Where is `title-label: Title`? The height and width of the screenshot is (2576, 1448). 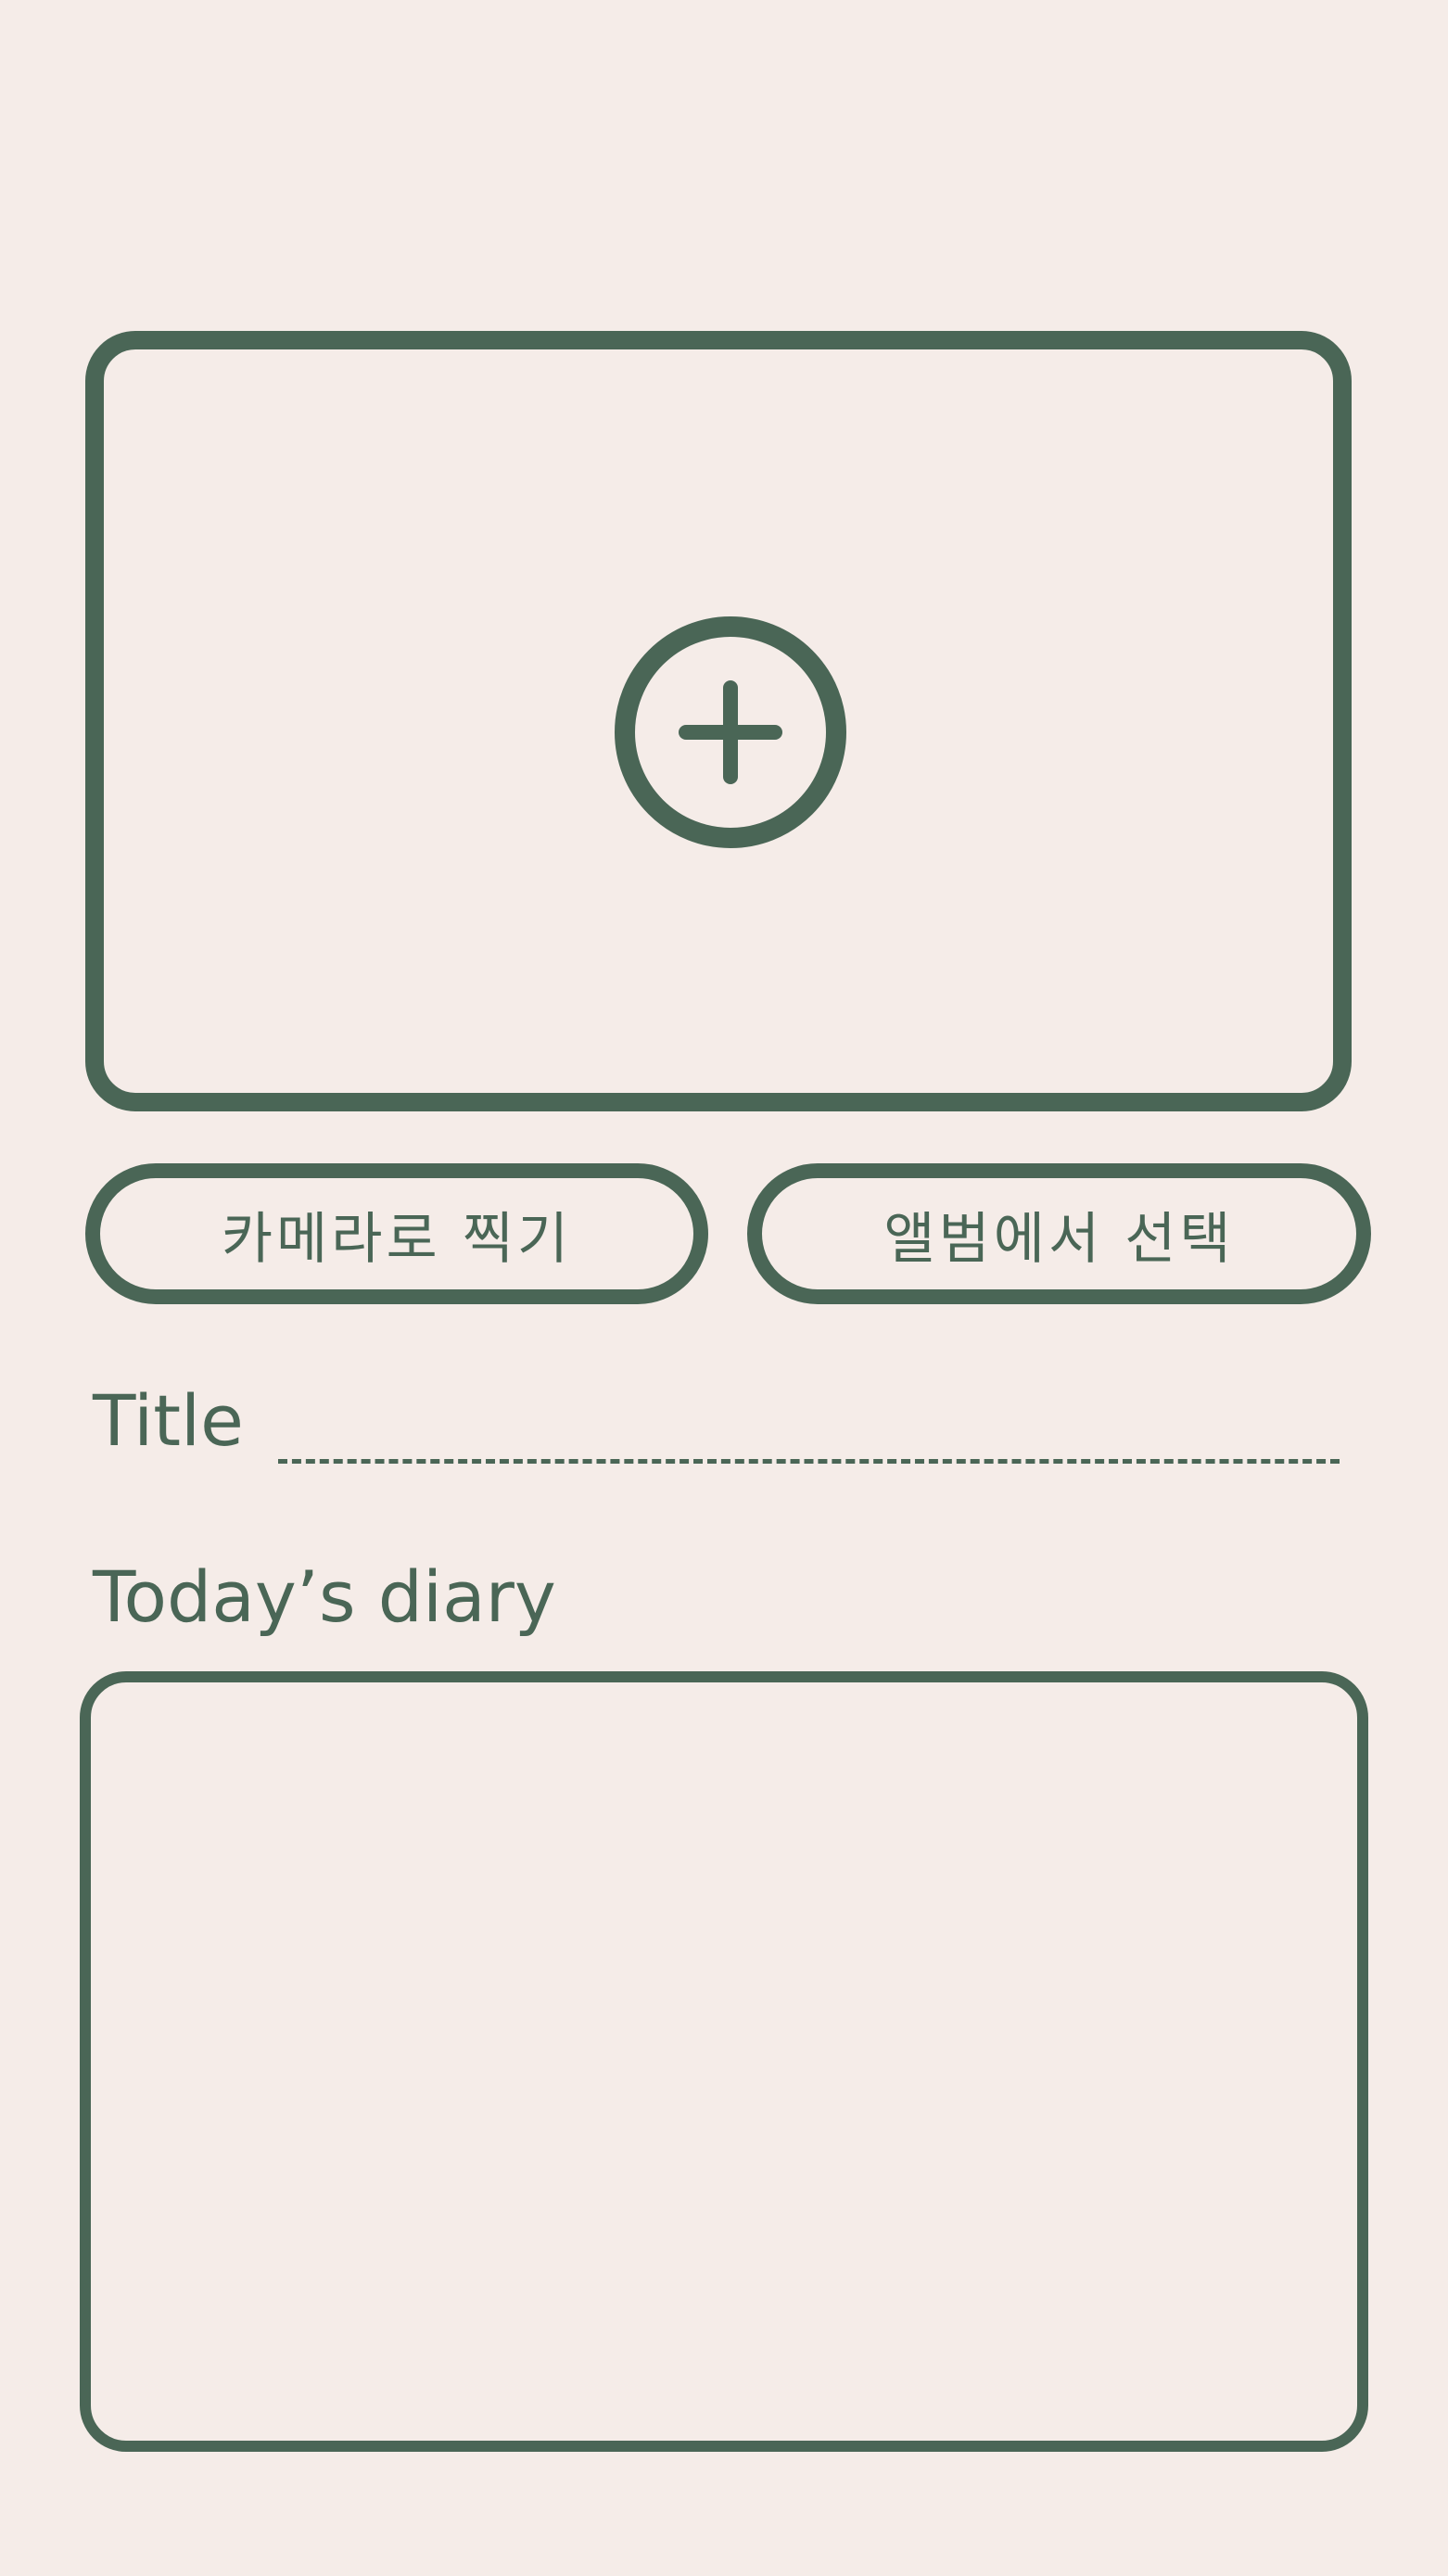
title-label: Title is located at coordinates (168, 1420).